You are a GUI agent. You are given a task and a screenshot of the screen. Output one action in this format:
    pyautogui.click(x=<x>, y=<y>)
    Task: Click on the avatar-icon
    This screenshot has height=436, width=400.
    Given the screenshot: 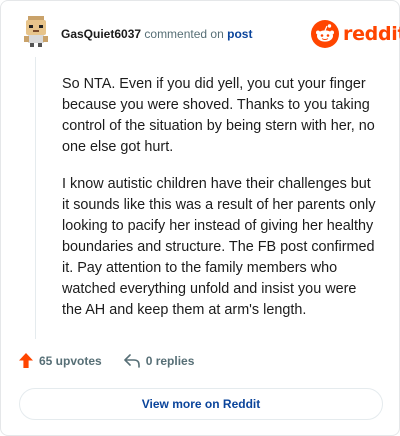 What is the action you would take?
    pyautogui.click(x=36, y=31)
    